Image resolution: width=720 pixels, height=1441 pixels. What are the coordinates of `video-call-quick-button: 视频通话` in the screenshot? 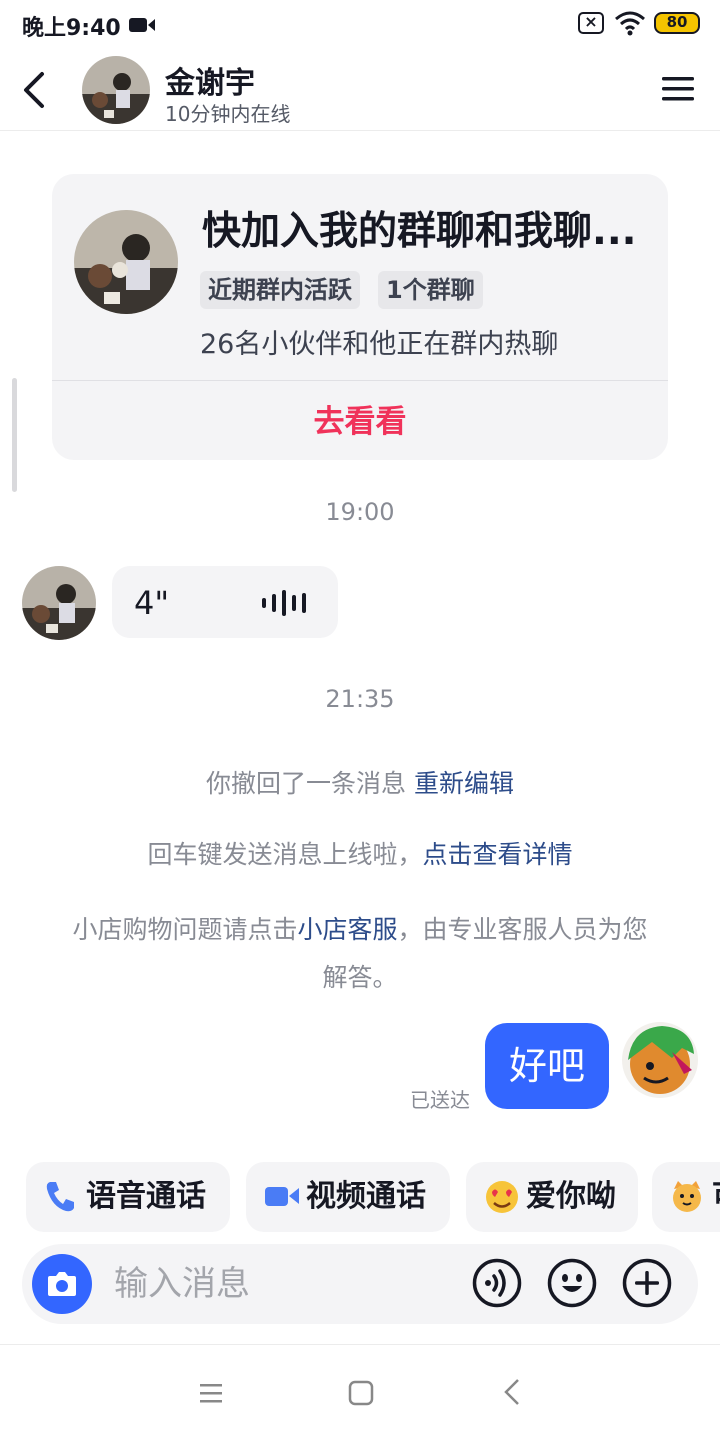 It's located at (348, 1197).